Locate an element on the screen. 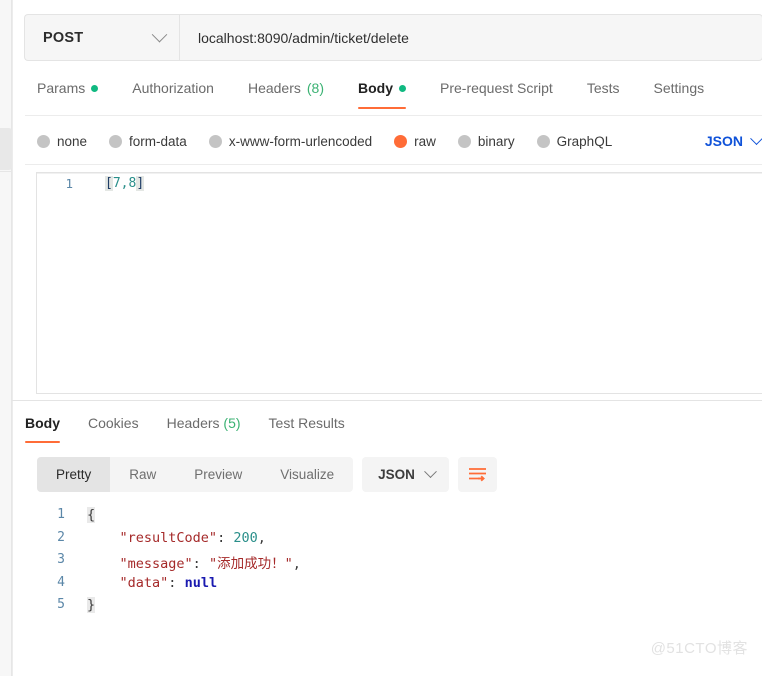 This screenshot has width=762, height=676. tab-params: Params is located at coordinates (68, 92).